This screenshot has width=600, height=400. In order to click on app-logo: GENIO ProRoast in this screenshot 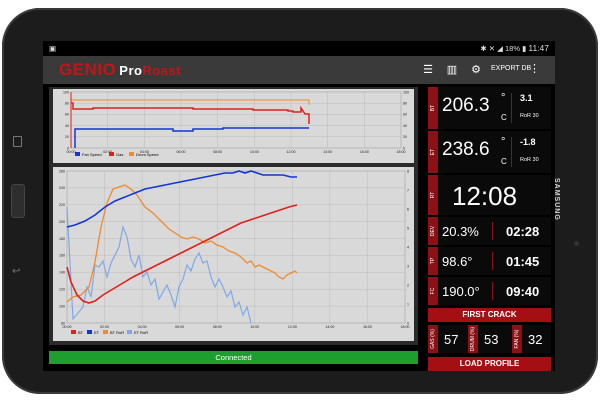, I will do `click(120, 70)`.